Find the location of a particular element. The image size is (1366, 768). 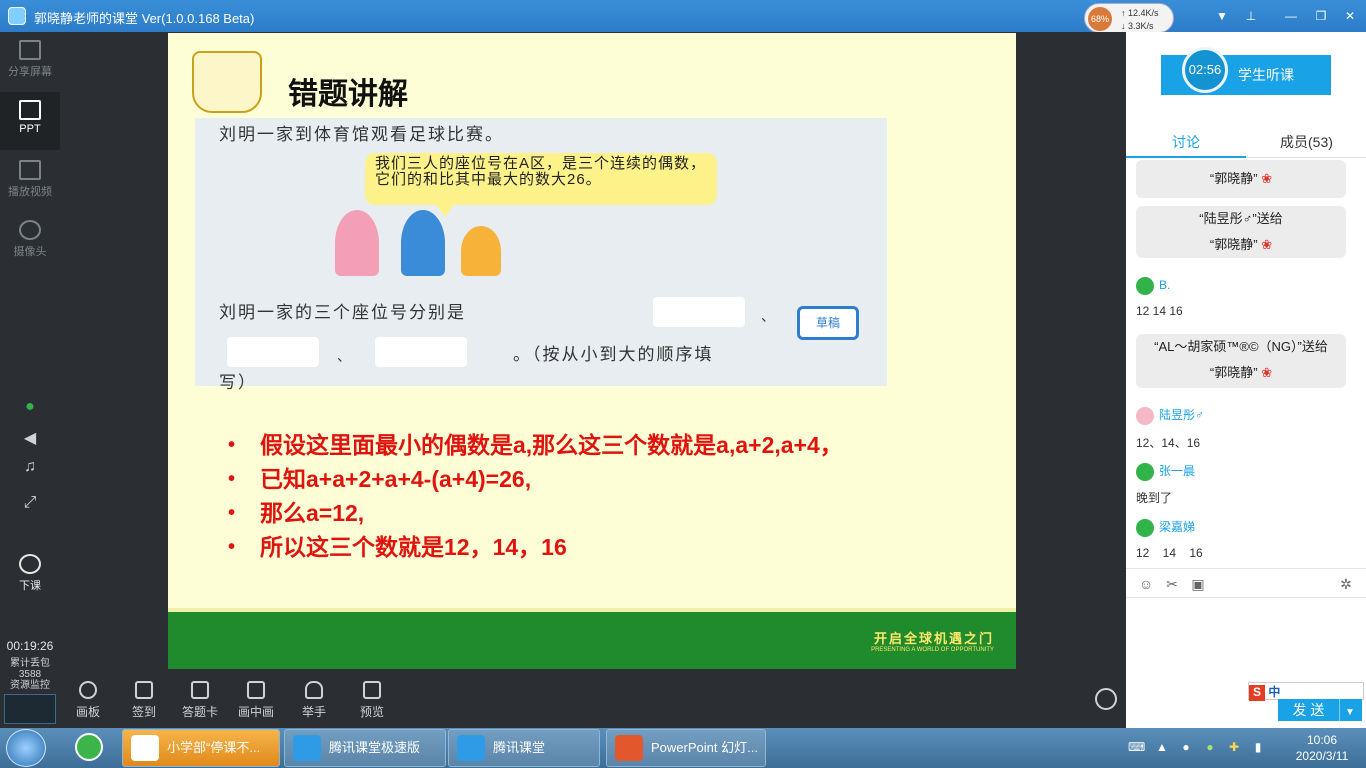

taskbar-item-tencent: 腾讯课堂 is located at coordinates (524, 748).